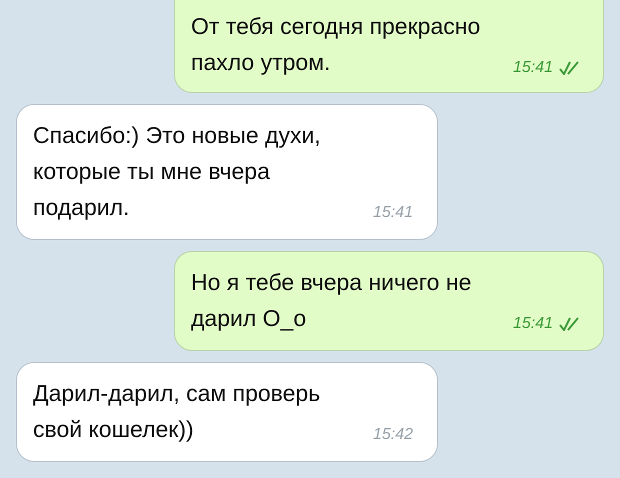  Describe the element at coordinates (392, 435) in the screenshot. I see `message-time: 15:42` at that location.